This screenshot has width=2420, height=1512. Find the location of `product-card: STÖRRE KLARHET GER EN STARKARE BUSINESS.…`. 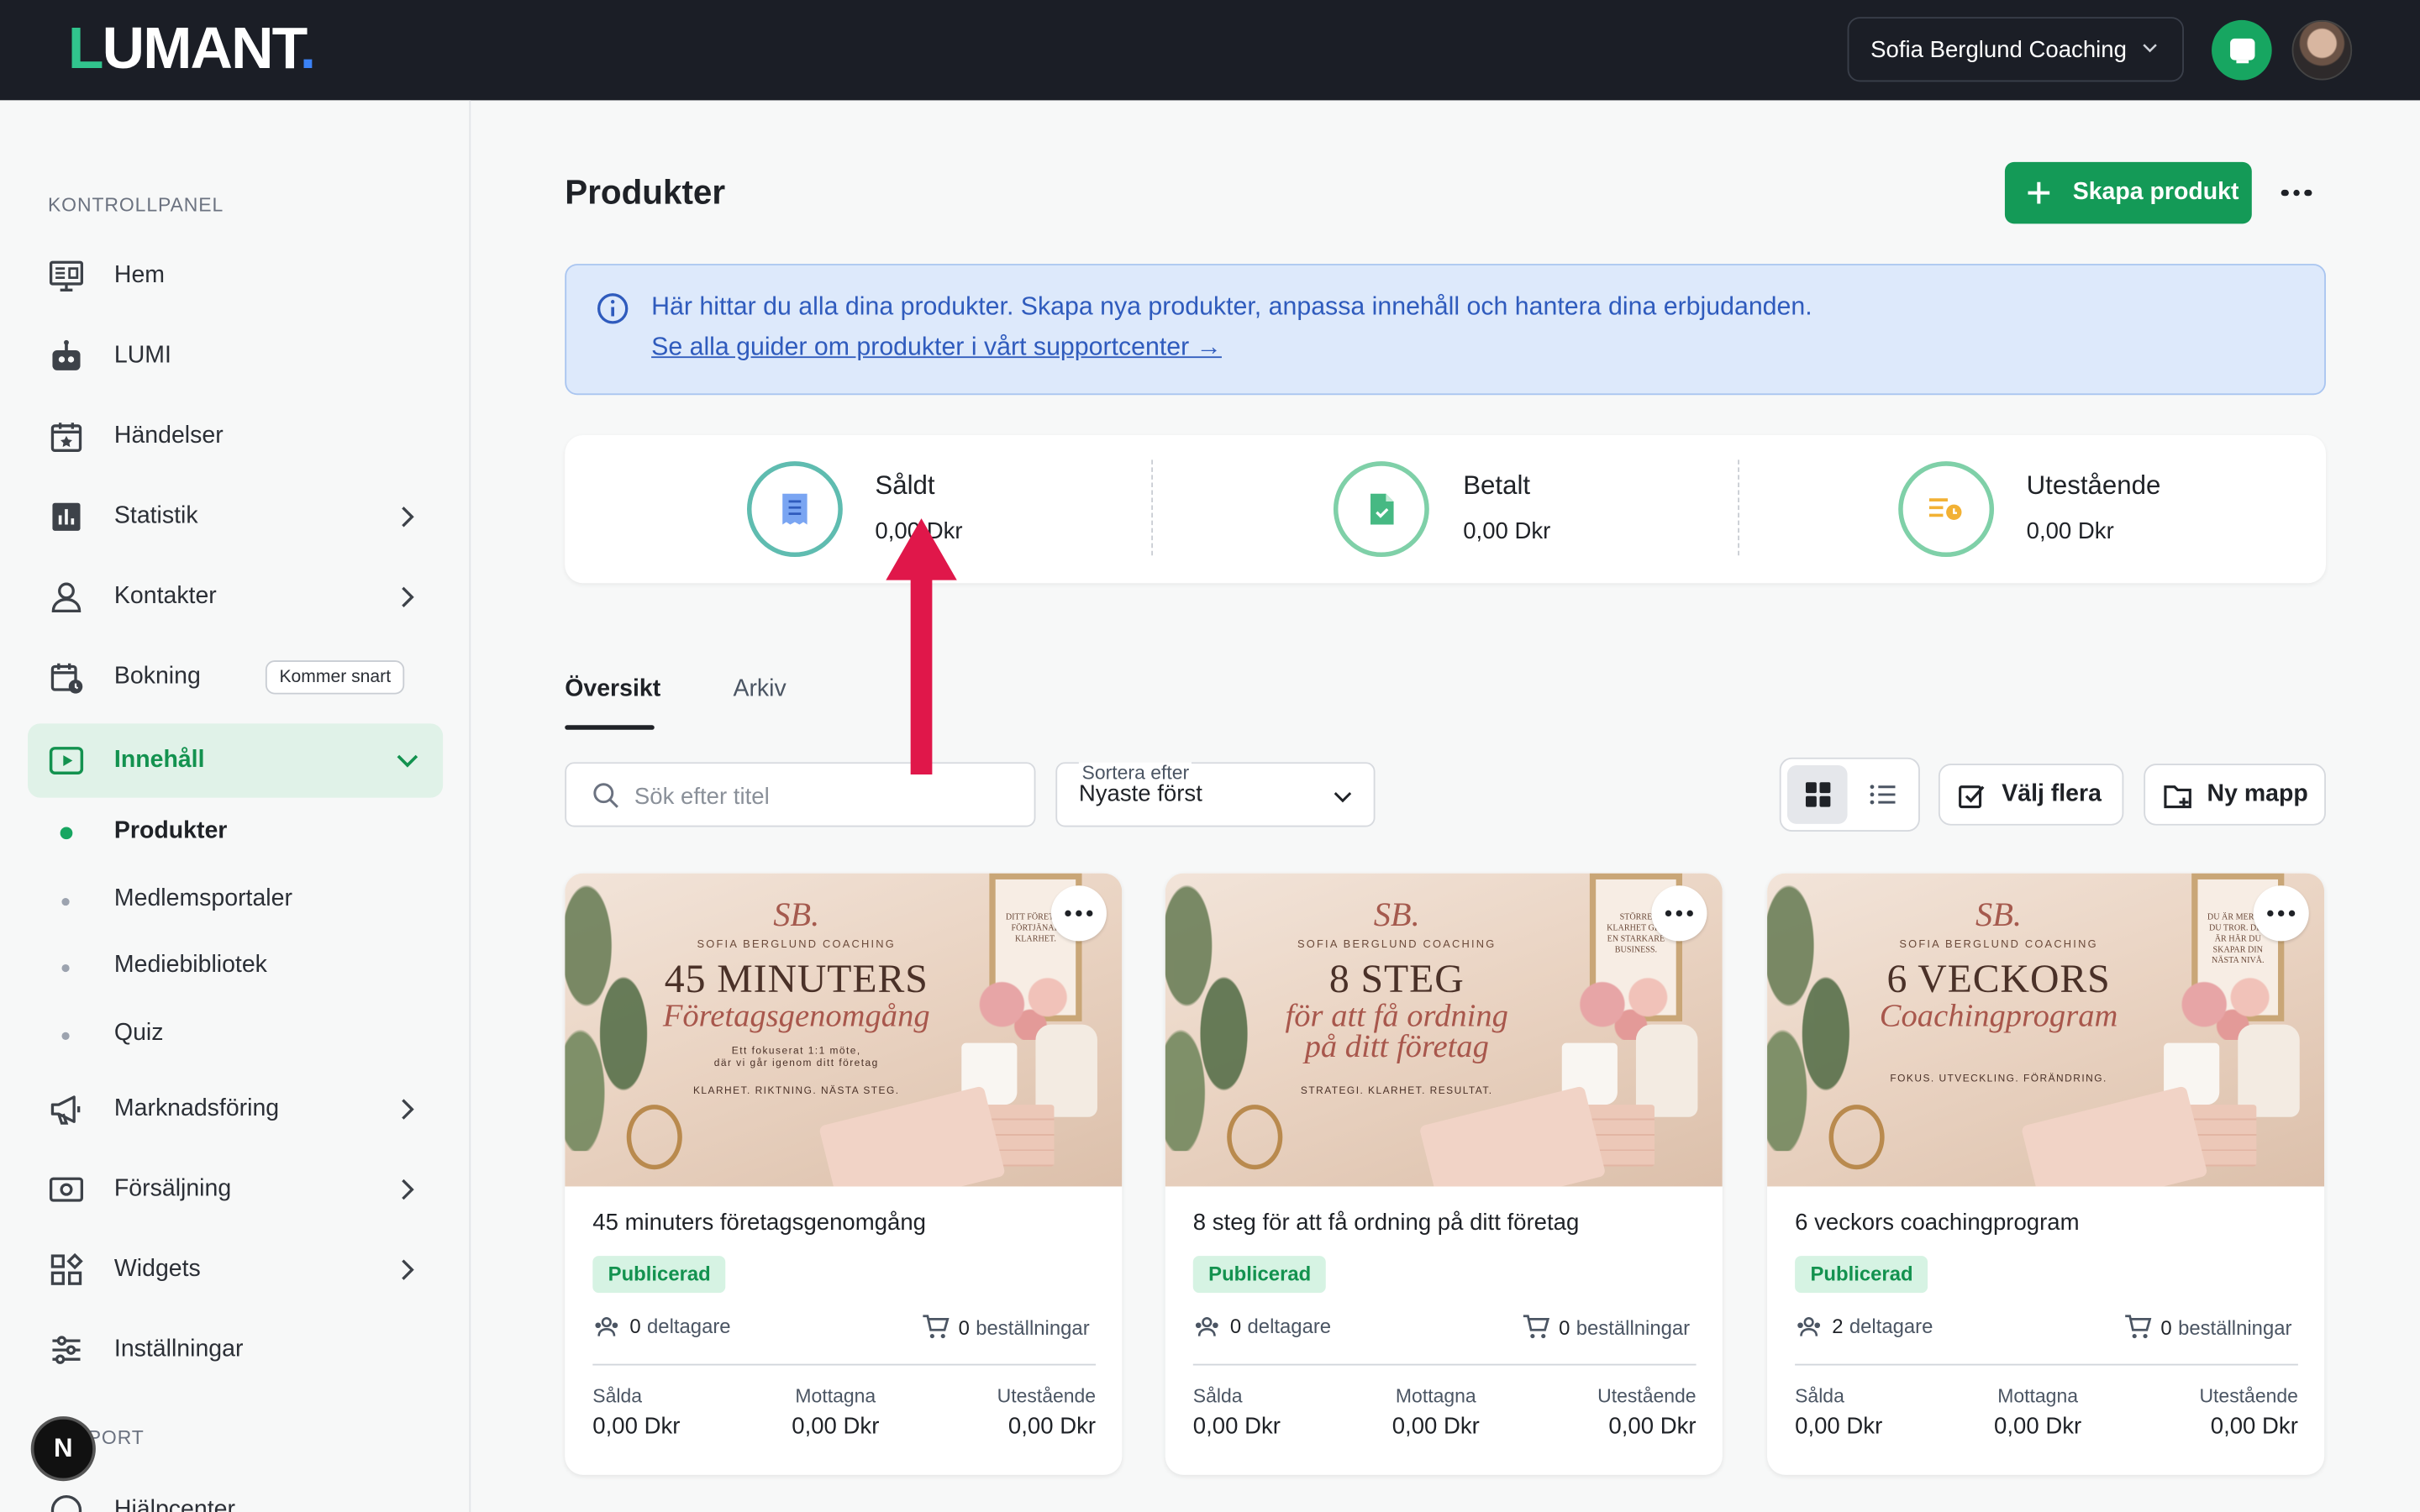

product-card: STÖRRE KLARHET GER EN STARKARE BUSINESS.… is located at coordinates (1444, 1174).